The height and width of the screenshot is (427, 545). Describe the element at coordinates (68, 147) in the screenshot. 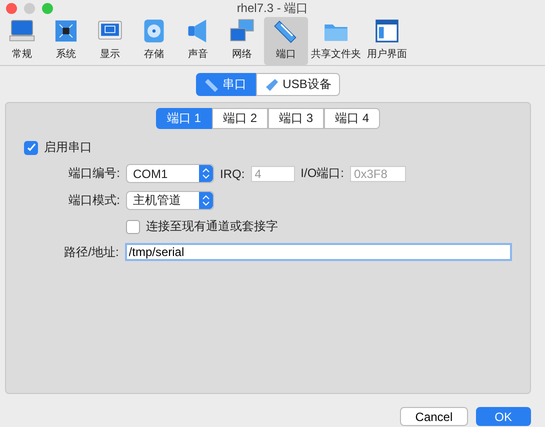

I see `checkbox-label: 启用串口` at that location.